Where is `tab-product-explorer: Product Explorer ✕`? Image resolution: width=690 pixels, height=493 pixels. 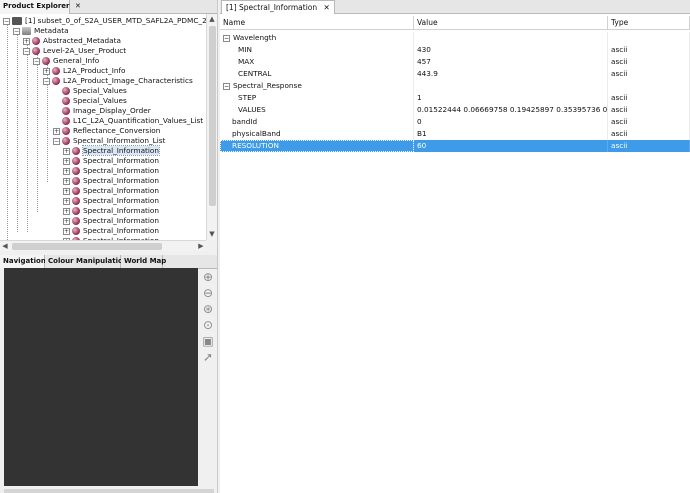
tab-product-explorer: Product Explorer ✕ is located at coordinates (40, 7).